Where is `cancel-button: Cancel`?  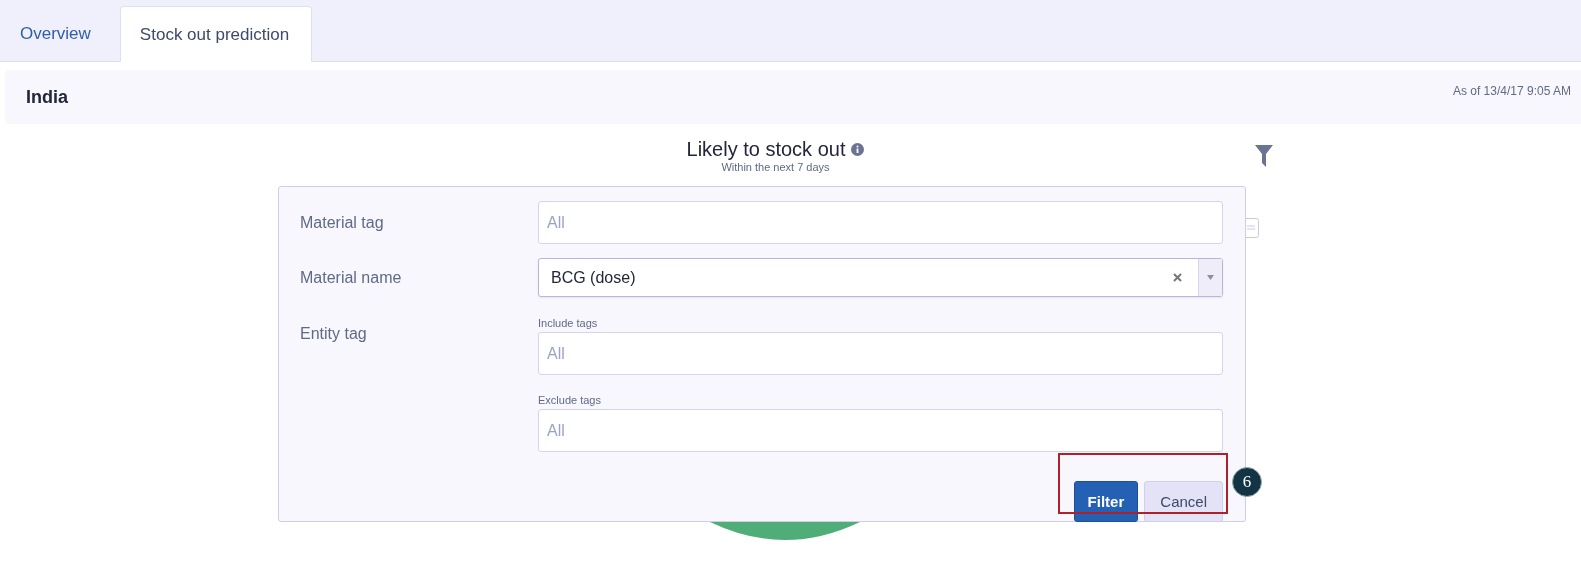 cancel-button: Cancel is located at coordinates (1183, 501).